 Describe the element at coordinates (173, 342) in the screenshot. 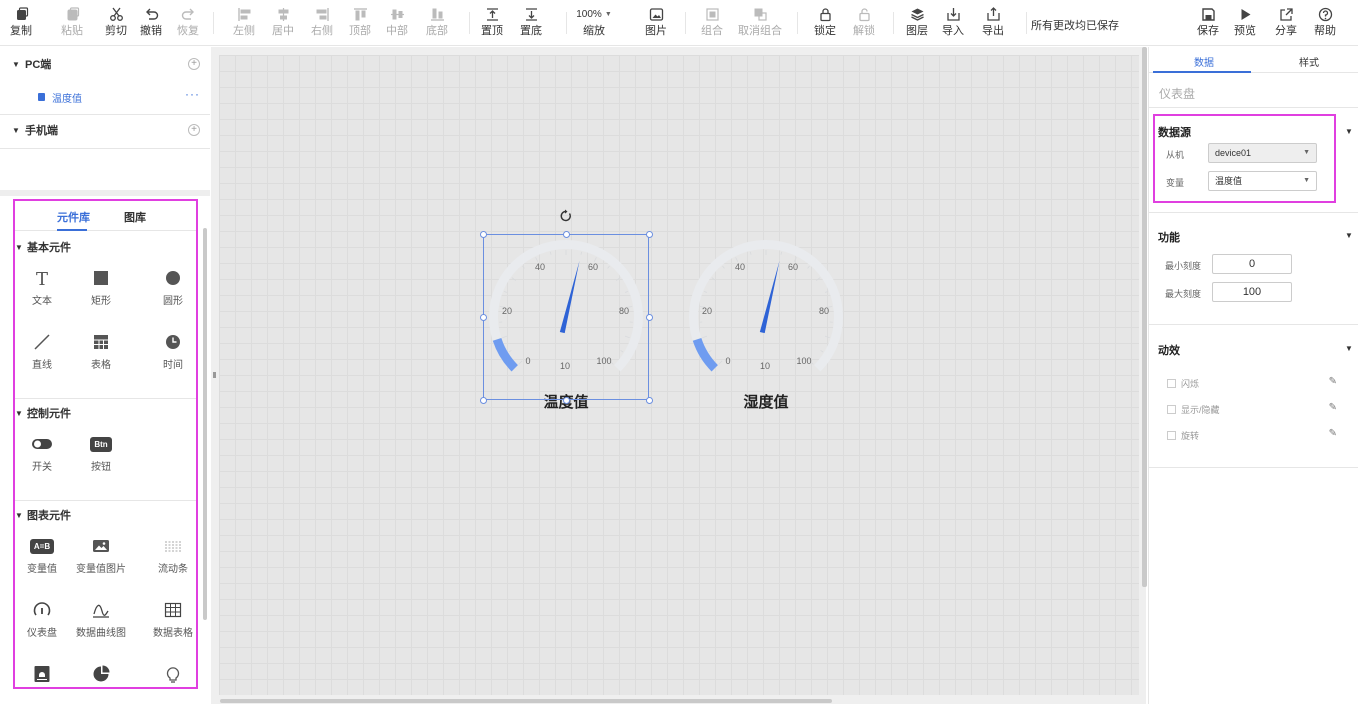

I see `clock-icon` at that location.